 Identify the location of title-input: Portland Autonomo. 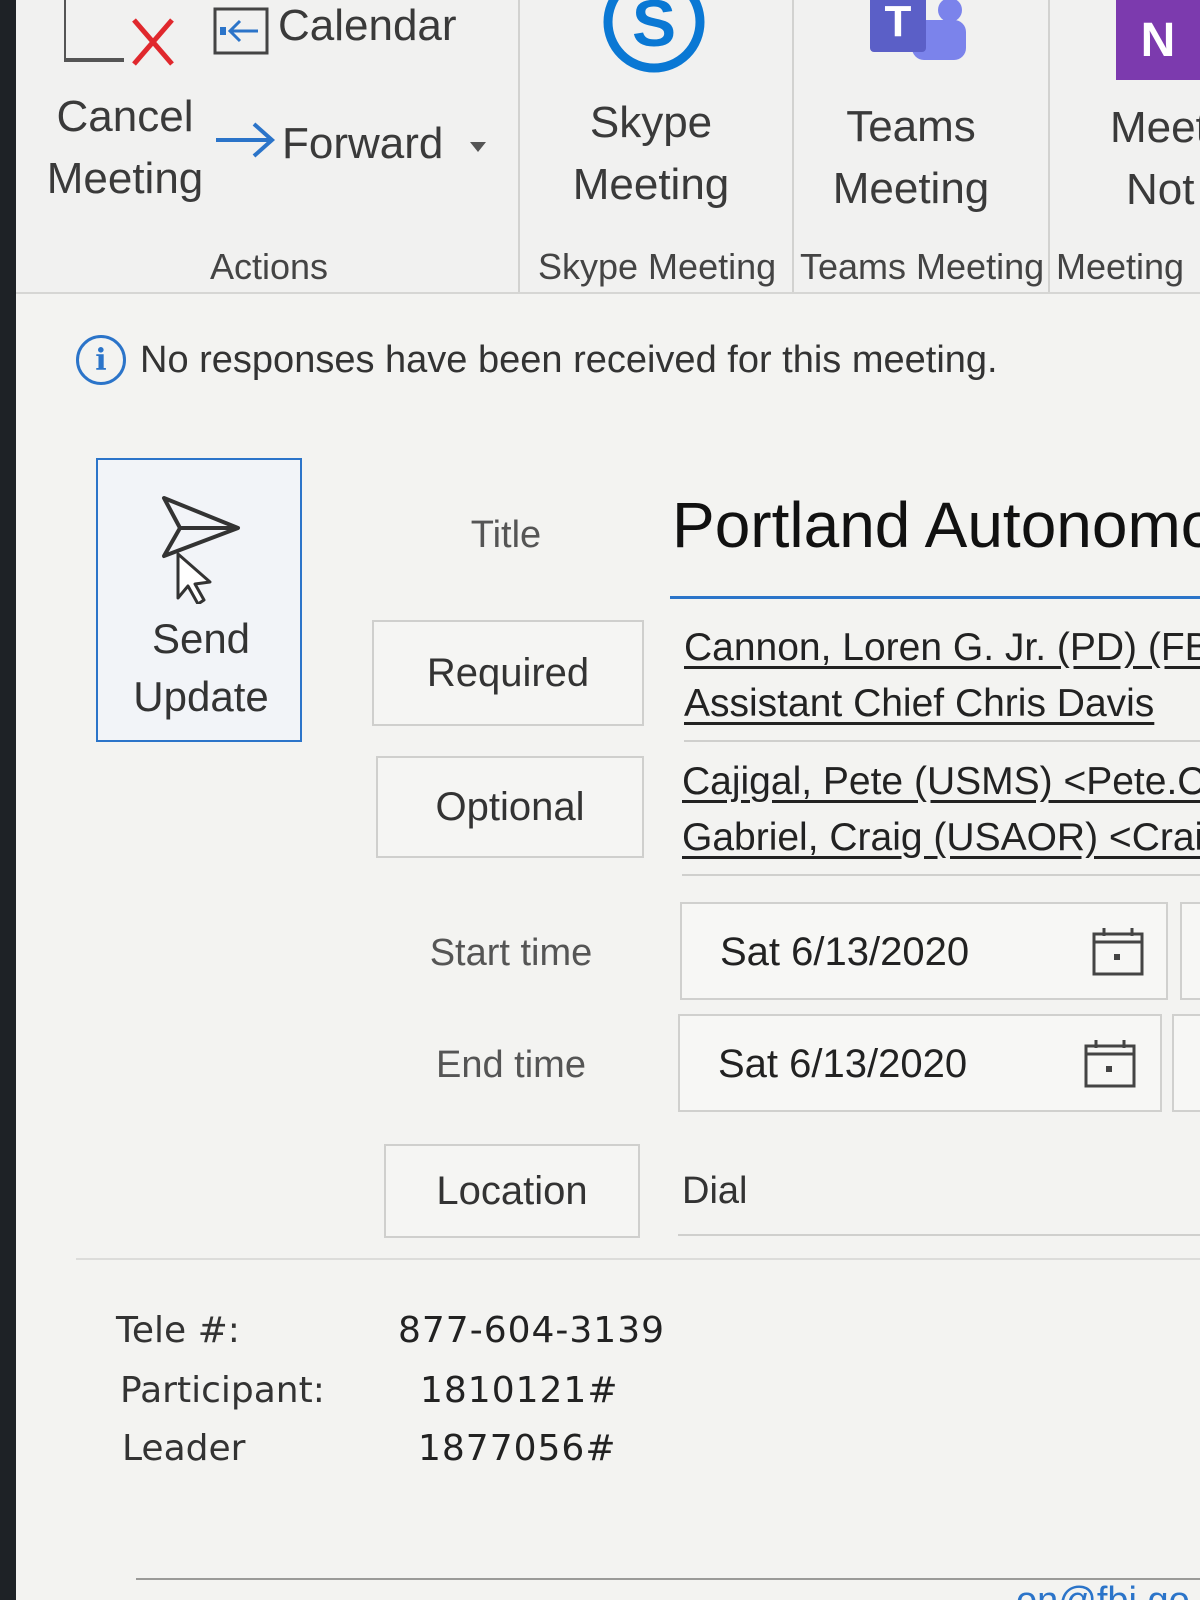
(936, 525).